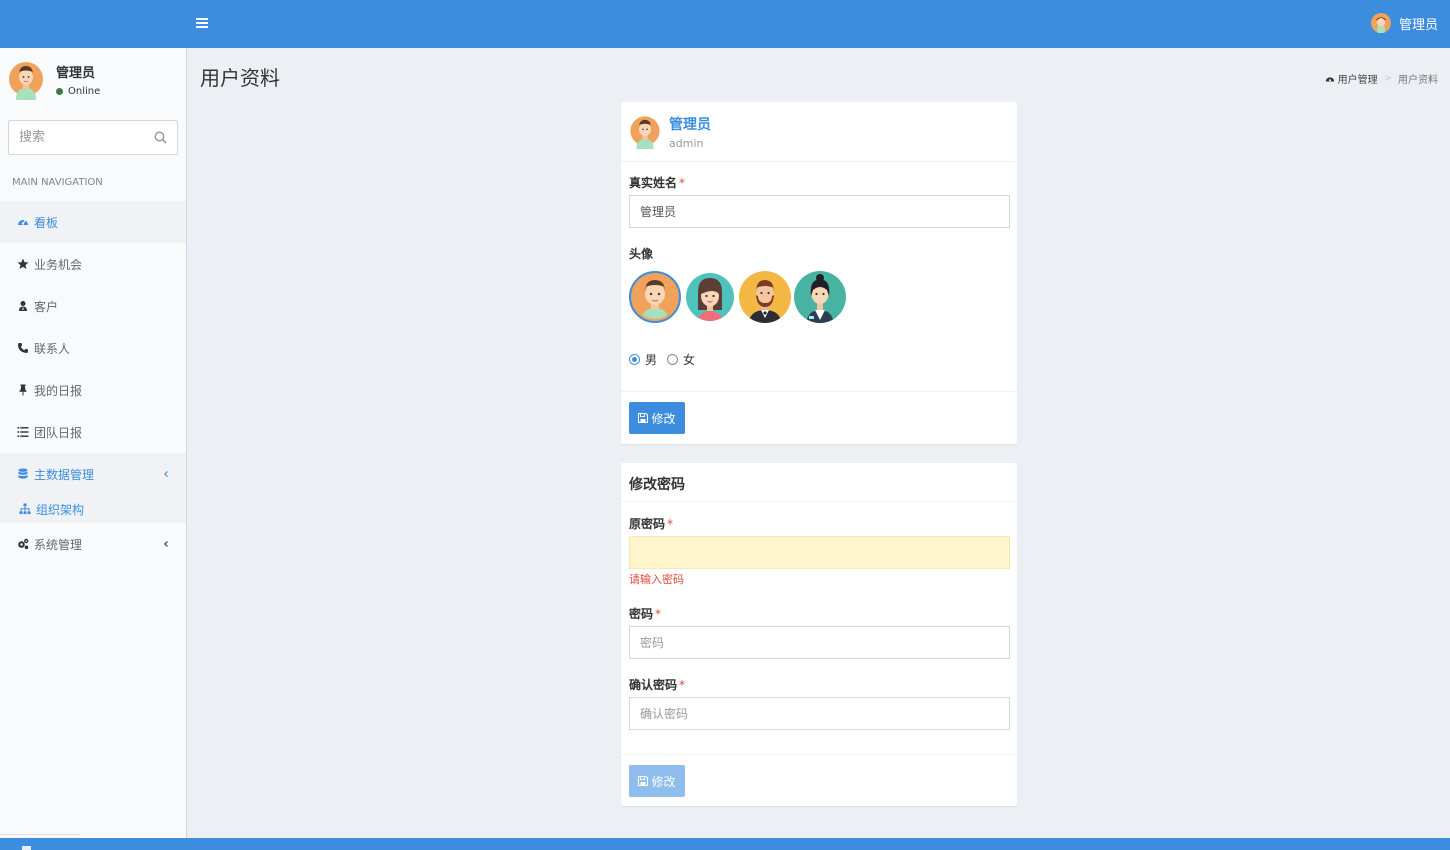 This screenshot has height=850, width=1450. I want to click on online-dot-icon, so click(59, 91).